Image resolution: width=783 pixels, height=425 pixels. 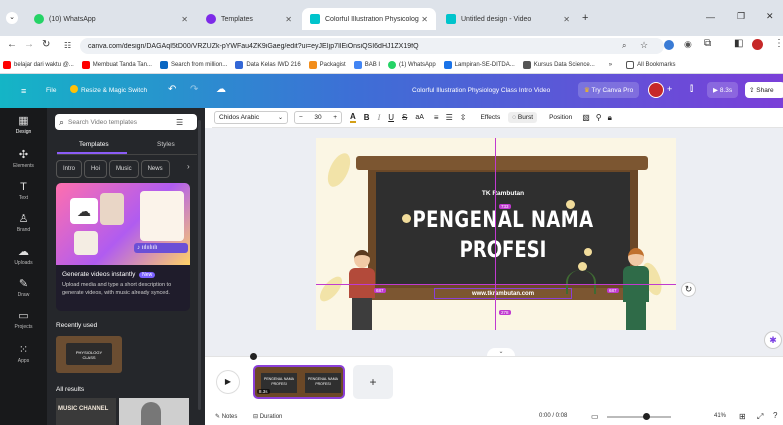 What do you see at coordinates (12, 18) in the screenshot?
I see `tab-search-icon: ⌄` at bounding box center [12, 18].